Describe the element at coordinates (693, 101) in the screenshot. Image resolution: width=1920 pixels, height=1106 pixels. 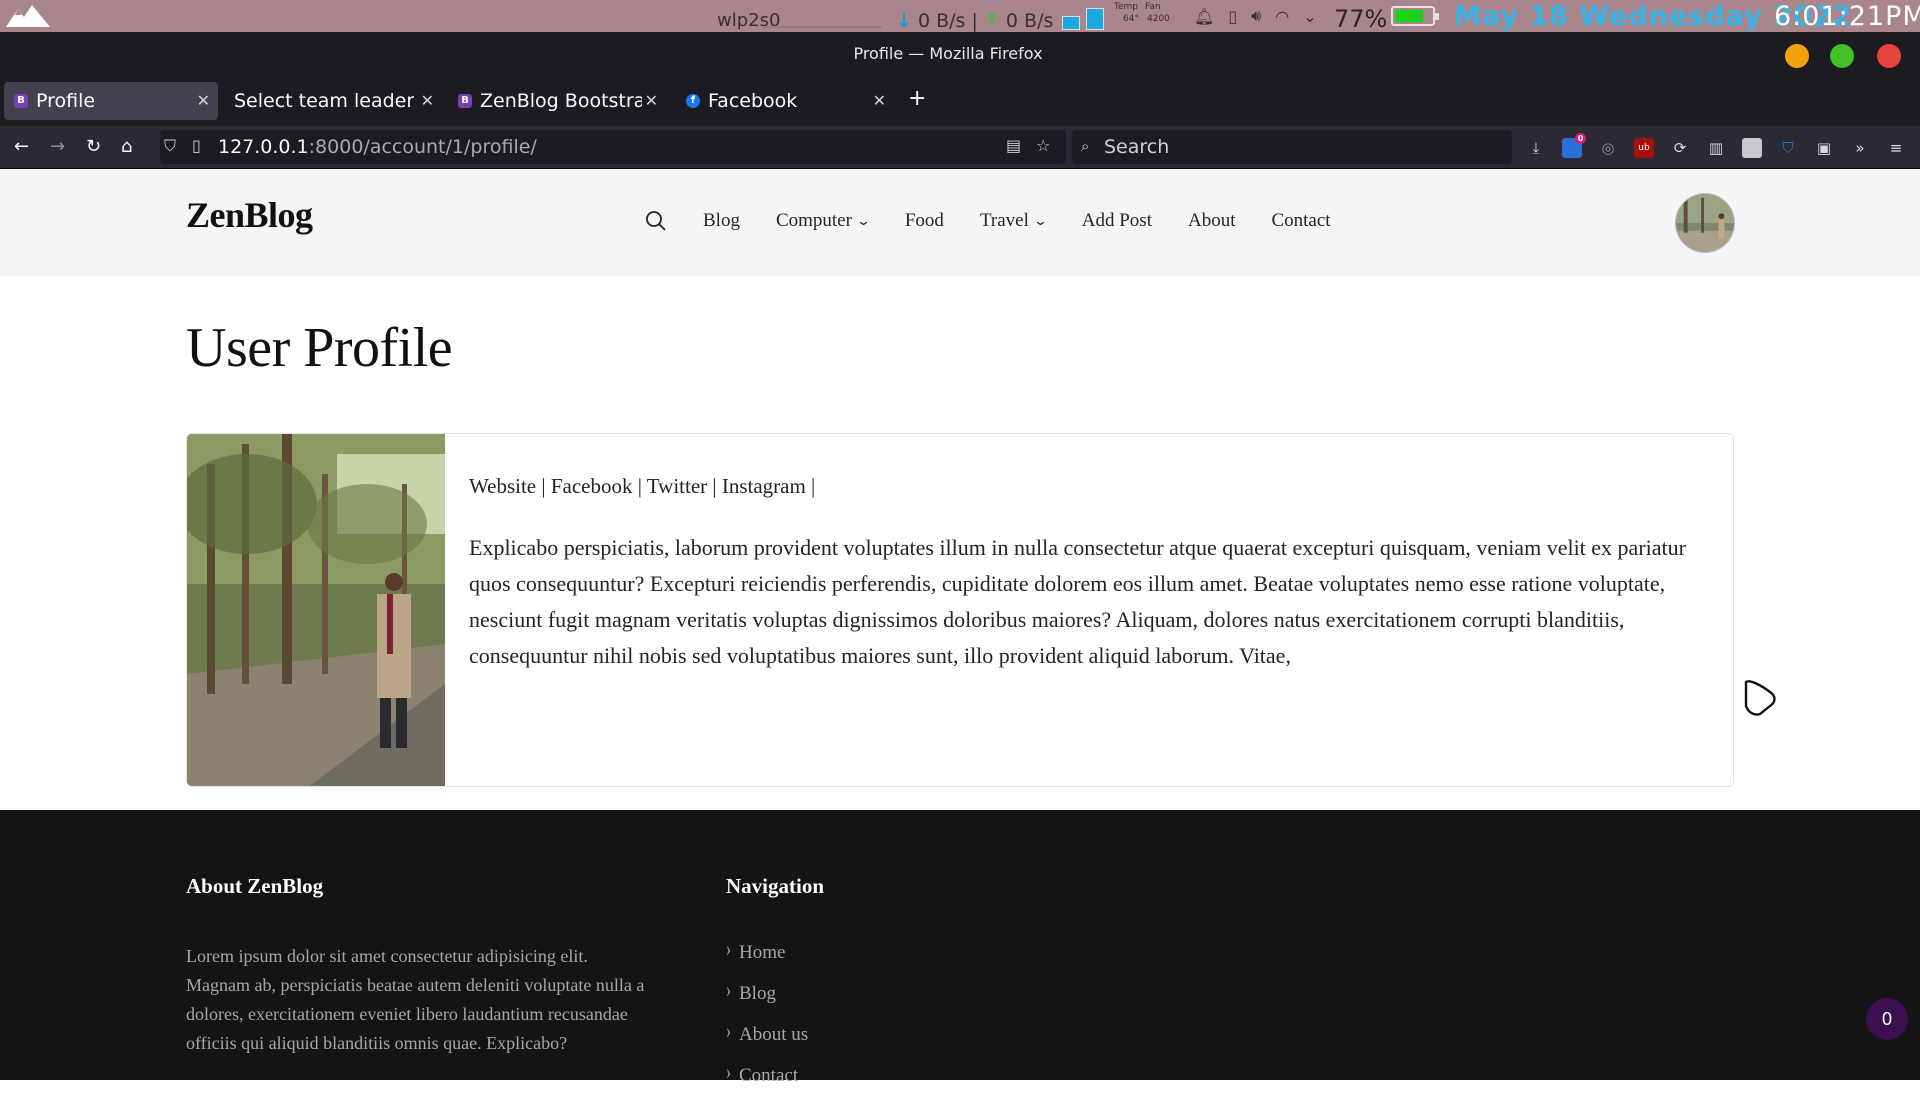
I see `facebook-favicon-icon: f` at that location.